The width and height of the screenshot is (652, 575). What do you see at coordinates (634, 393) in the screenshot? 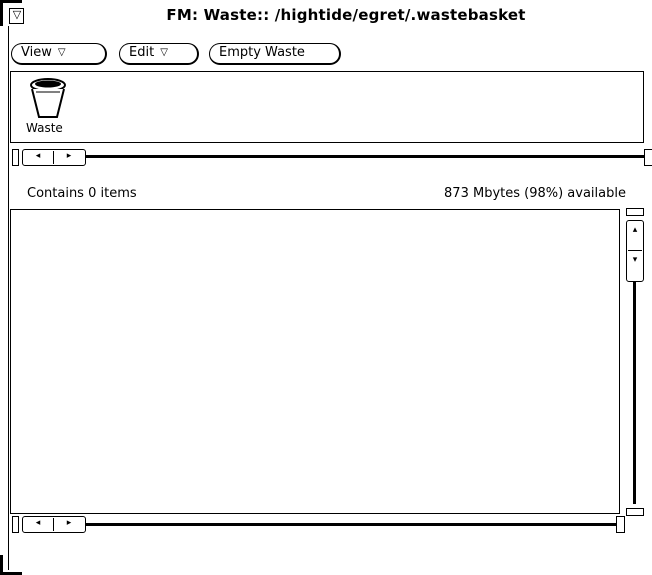
I see `vertical-scroll-cable` at bounding box center [634, 393].